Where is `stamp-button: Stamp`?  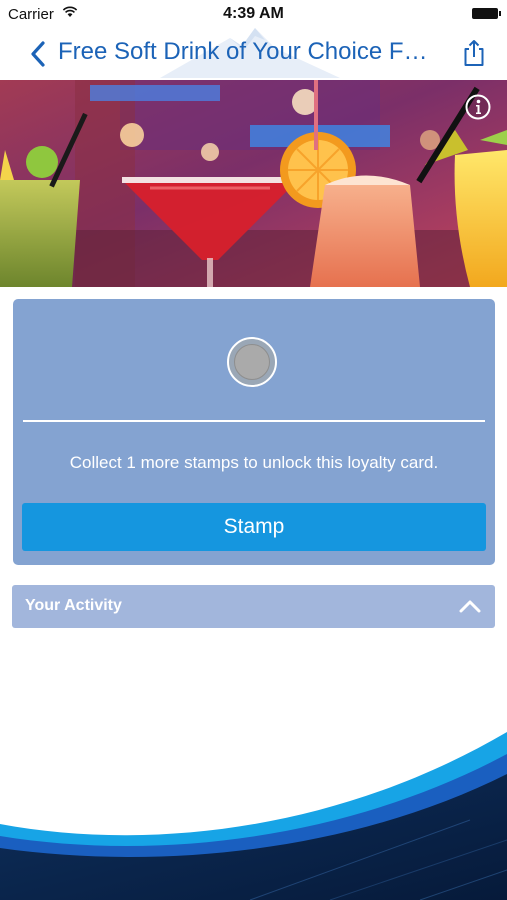 stamp-button: Stamp is located at coordinates (254, 527).